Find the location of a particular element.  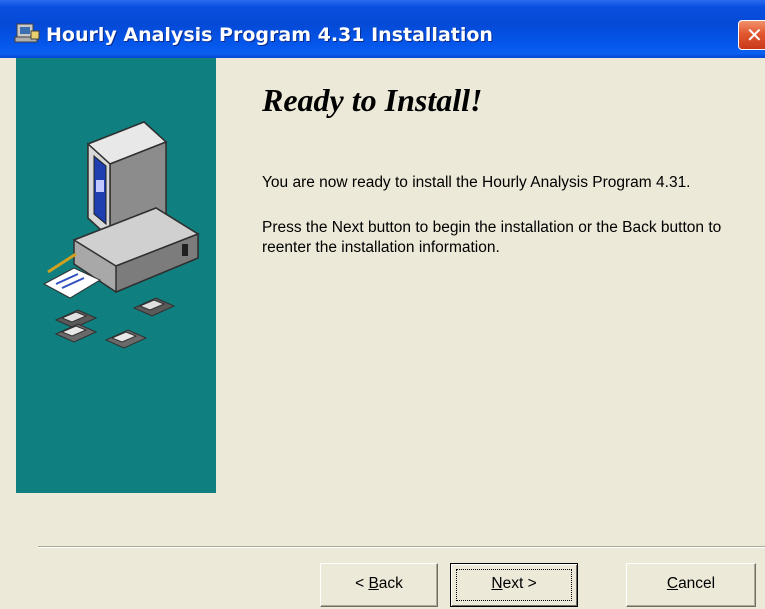

close-button: ✕ is located at coordinates (751, 35).